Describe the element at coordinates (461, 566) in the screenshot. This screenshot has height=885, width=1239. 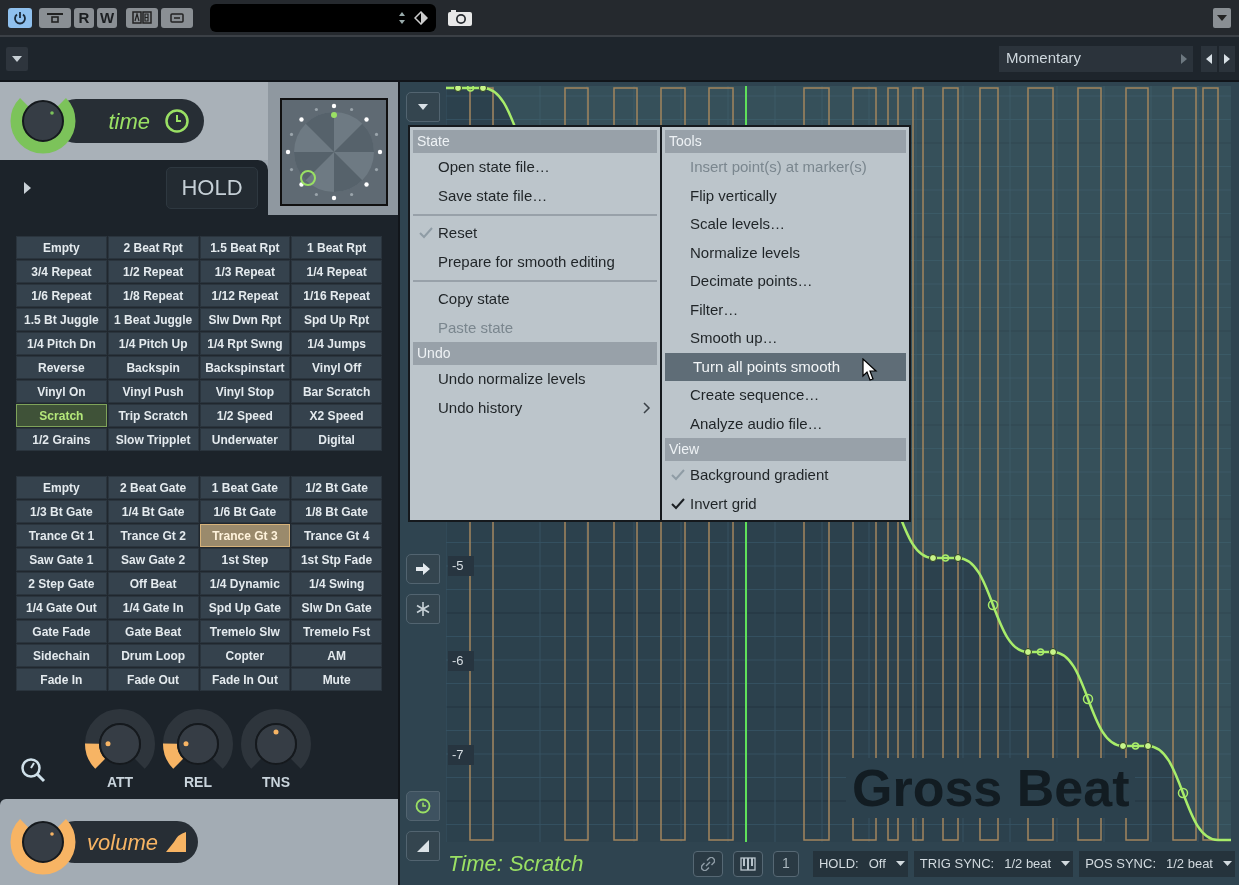
I see `level-label: -5` at that location.